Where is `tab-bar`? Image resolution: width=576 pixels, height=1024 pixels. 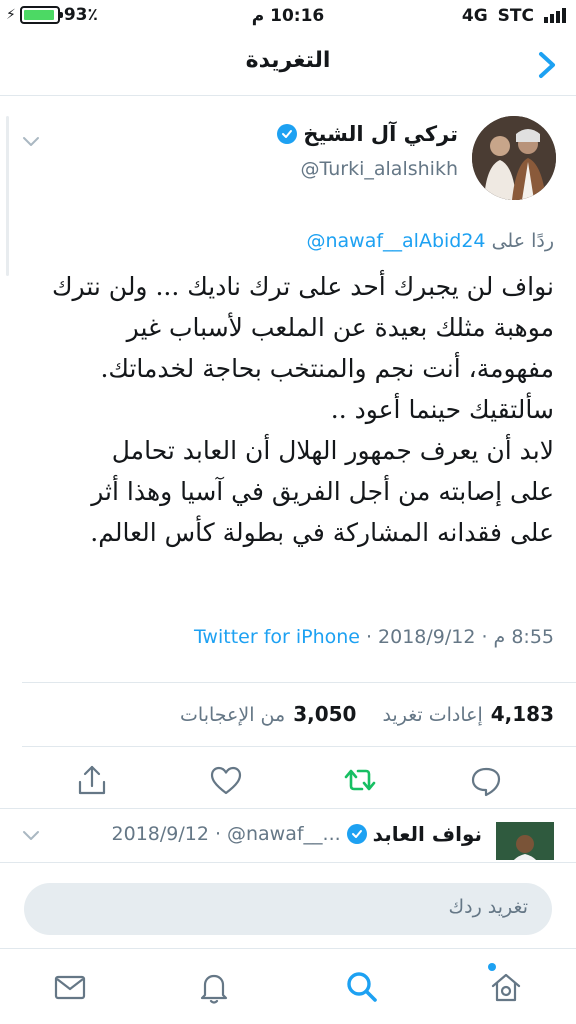 tab-bar is located at coordinates (288, 986).